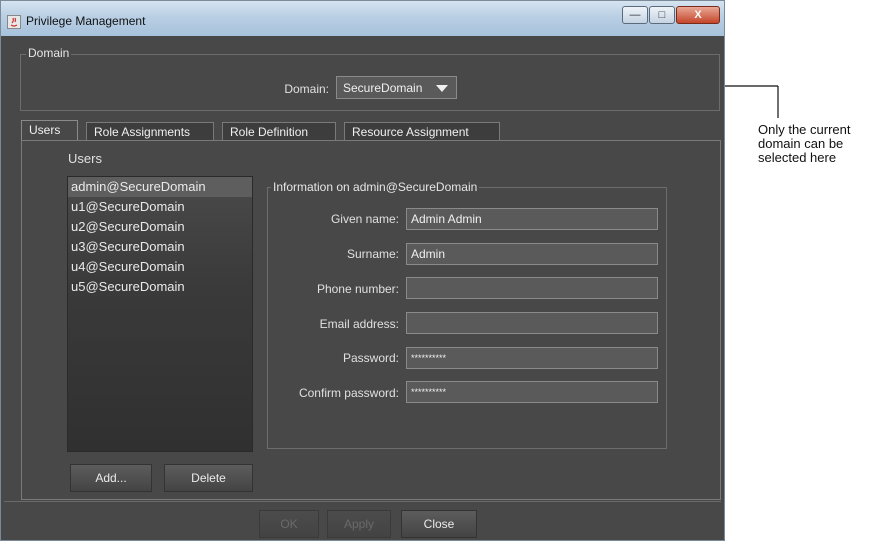 This screenshot has width=883, height=546. I want to click on delete-user-button: Delete, so click(208, 478).